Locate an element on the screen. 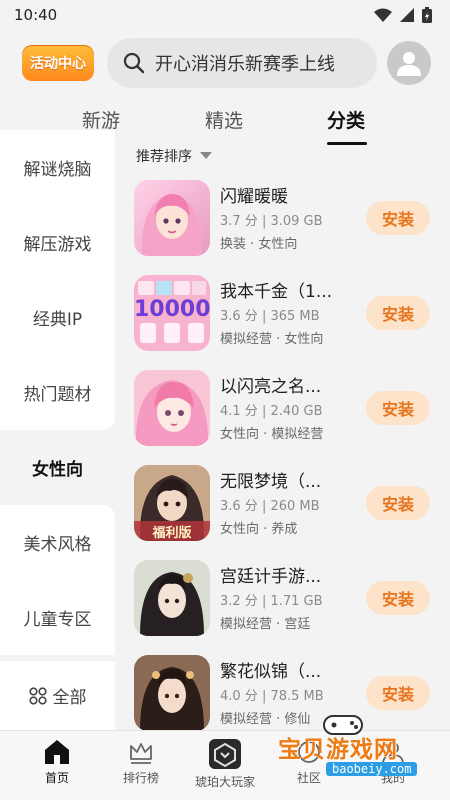  game-tags: 女性向 · 模拟经营 is located at coordinates (272, 434).